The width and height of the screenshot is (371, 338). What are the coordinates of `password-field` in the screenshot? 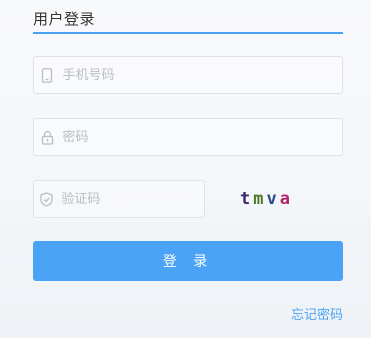 It's located at (188, 137).